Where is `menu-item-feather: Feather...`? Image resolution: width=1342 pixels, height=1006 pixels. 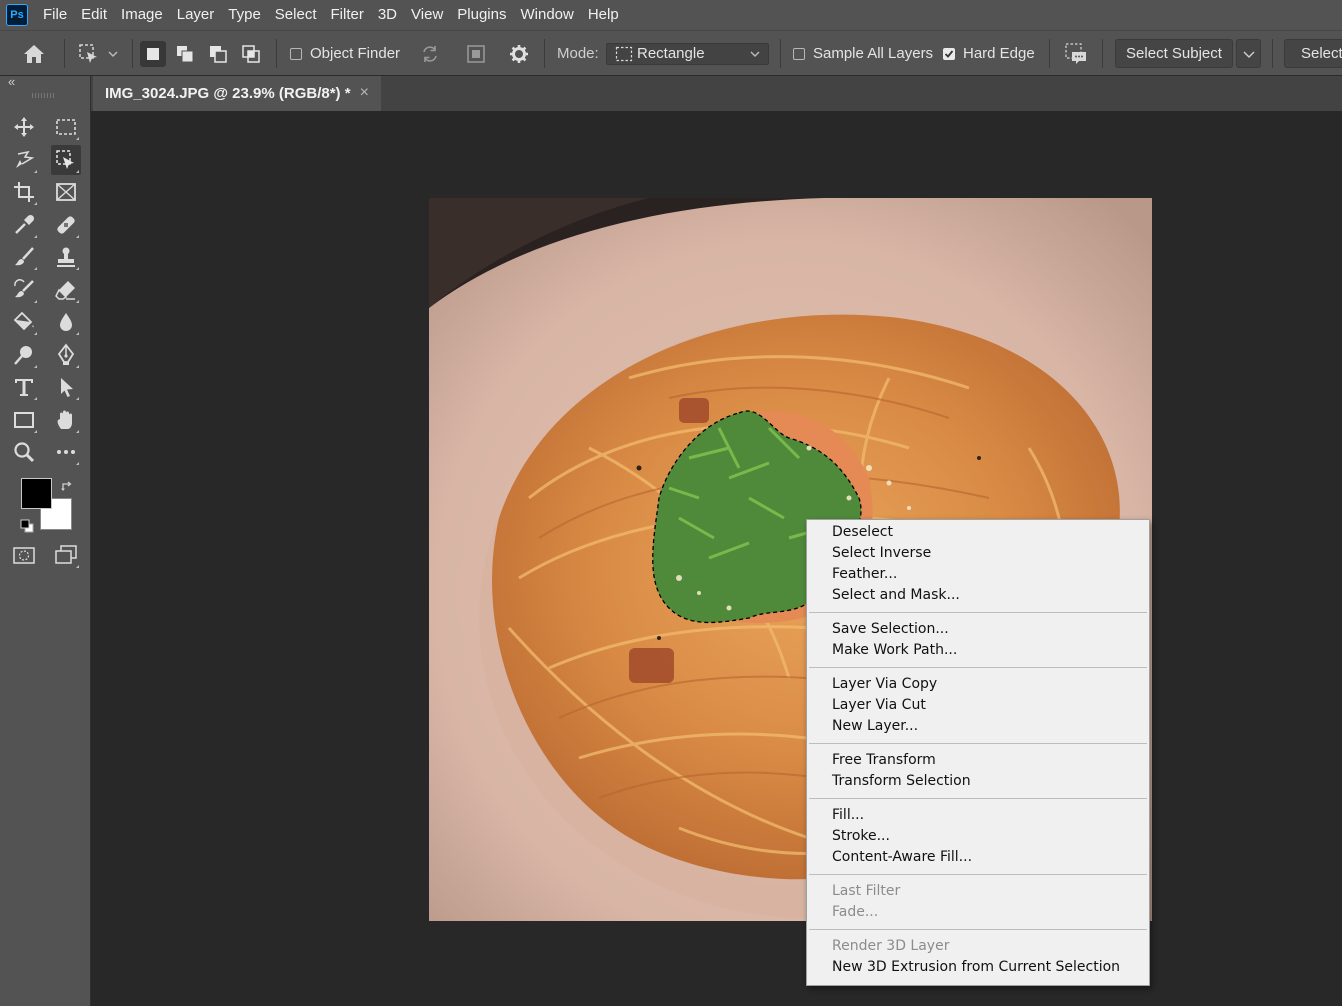 menu-item-feather: Feather... is located at coordinates (978, 574).